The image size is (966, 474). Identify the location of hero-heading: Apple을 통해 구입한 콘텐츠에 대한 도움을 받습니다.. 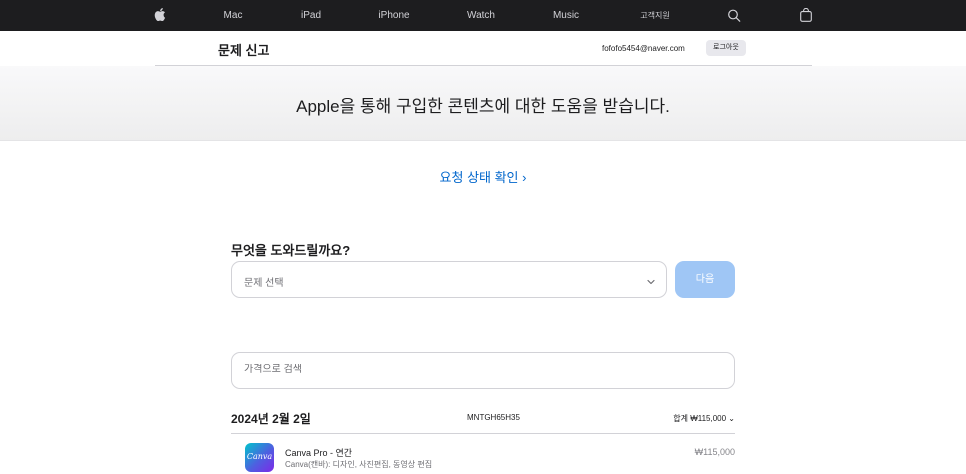
(483, 106).